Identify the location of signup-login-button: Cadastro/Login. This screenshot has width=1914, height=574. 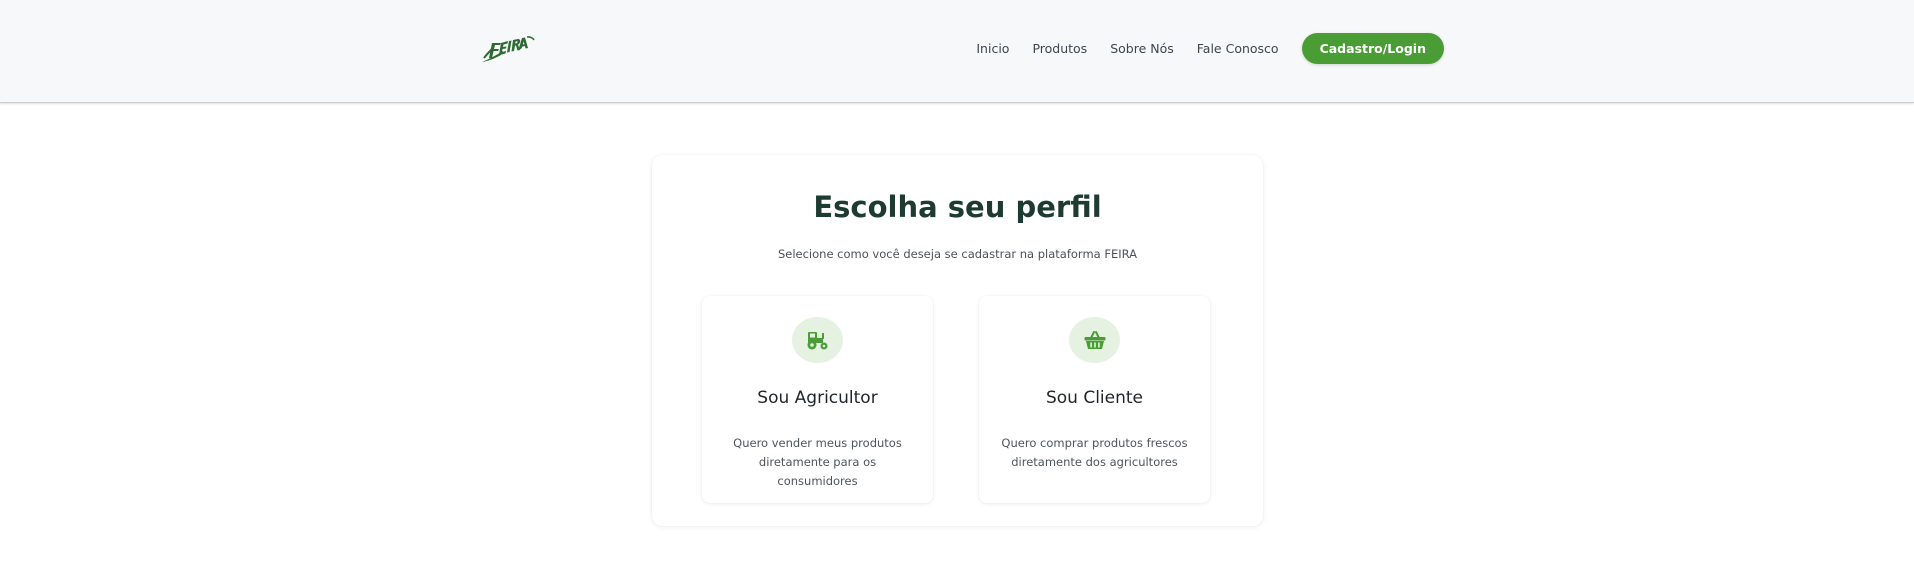
(1372, 48).